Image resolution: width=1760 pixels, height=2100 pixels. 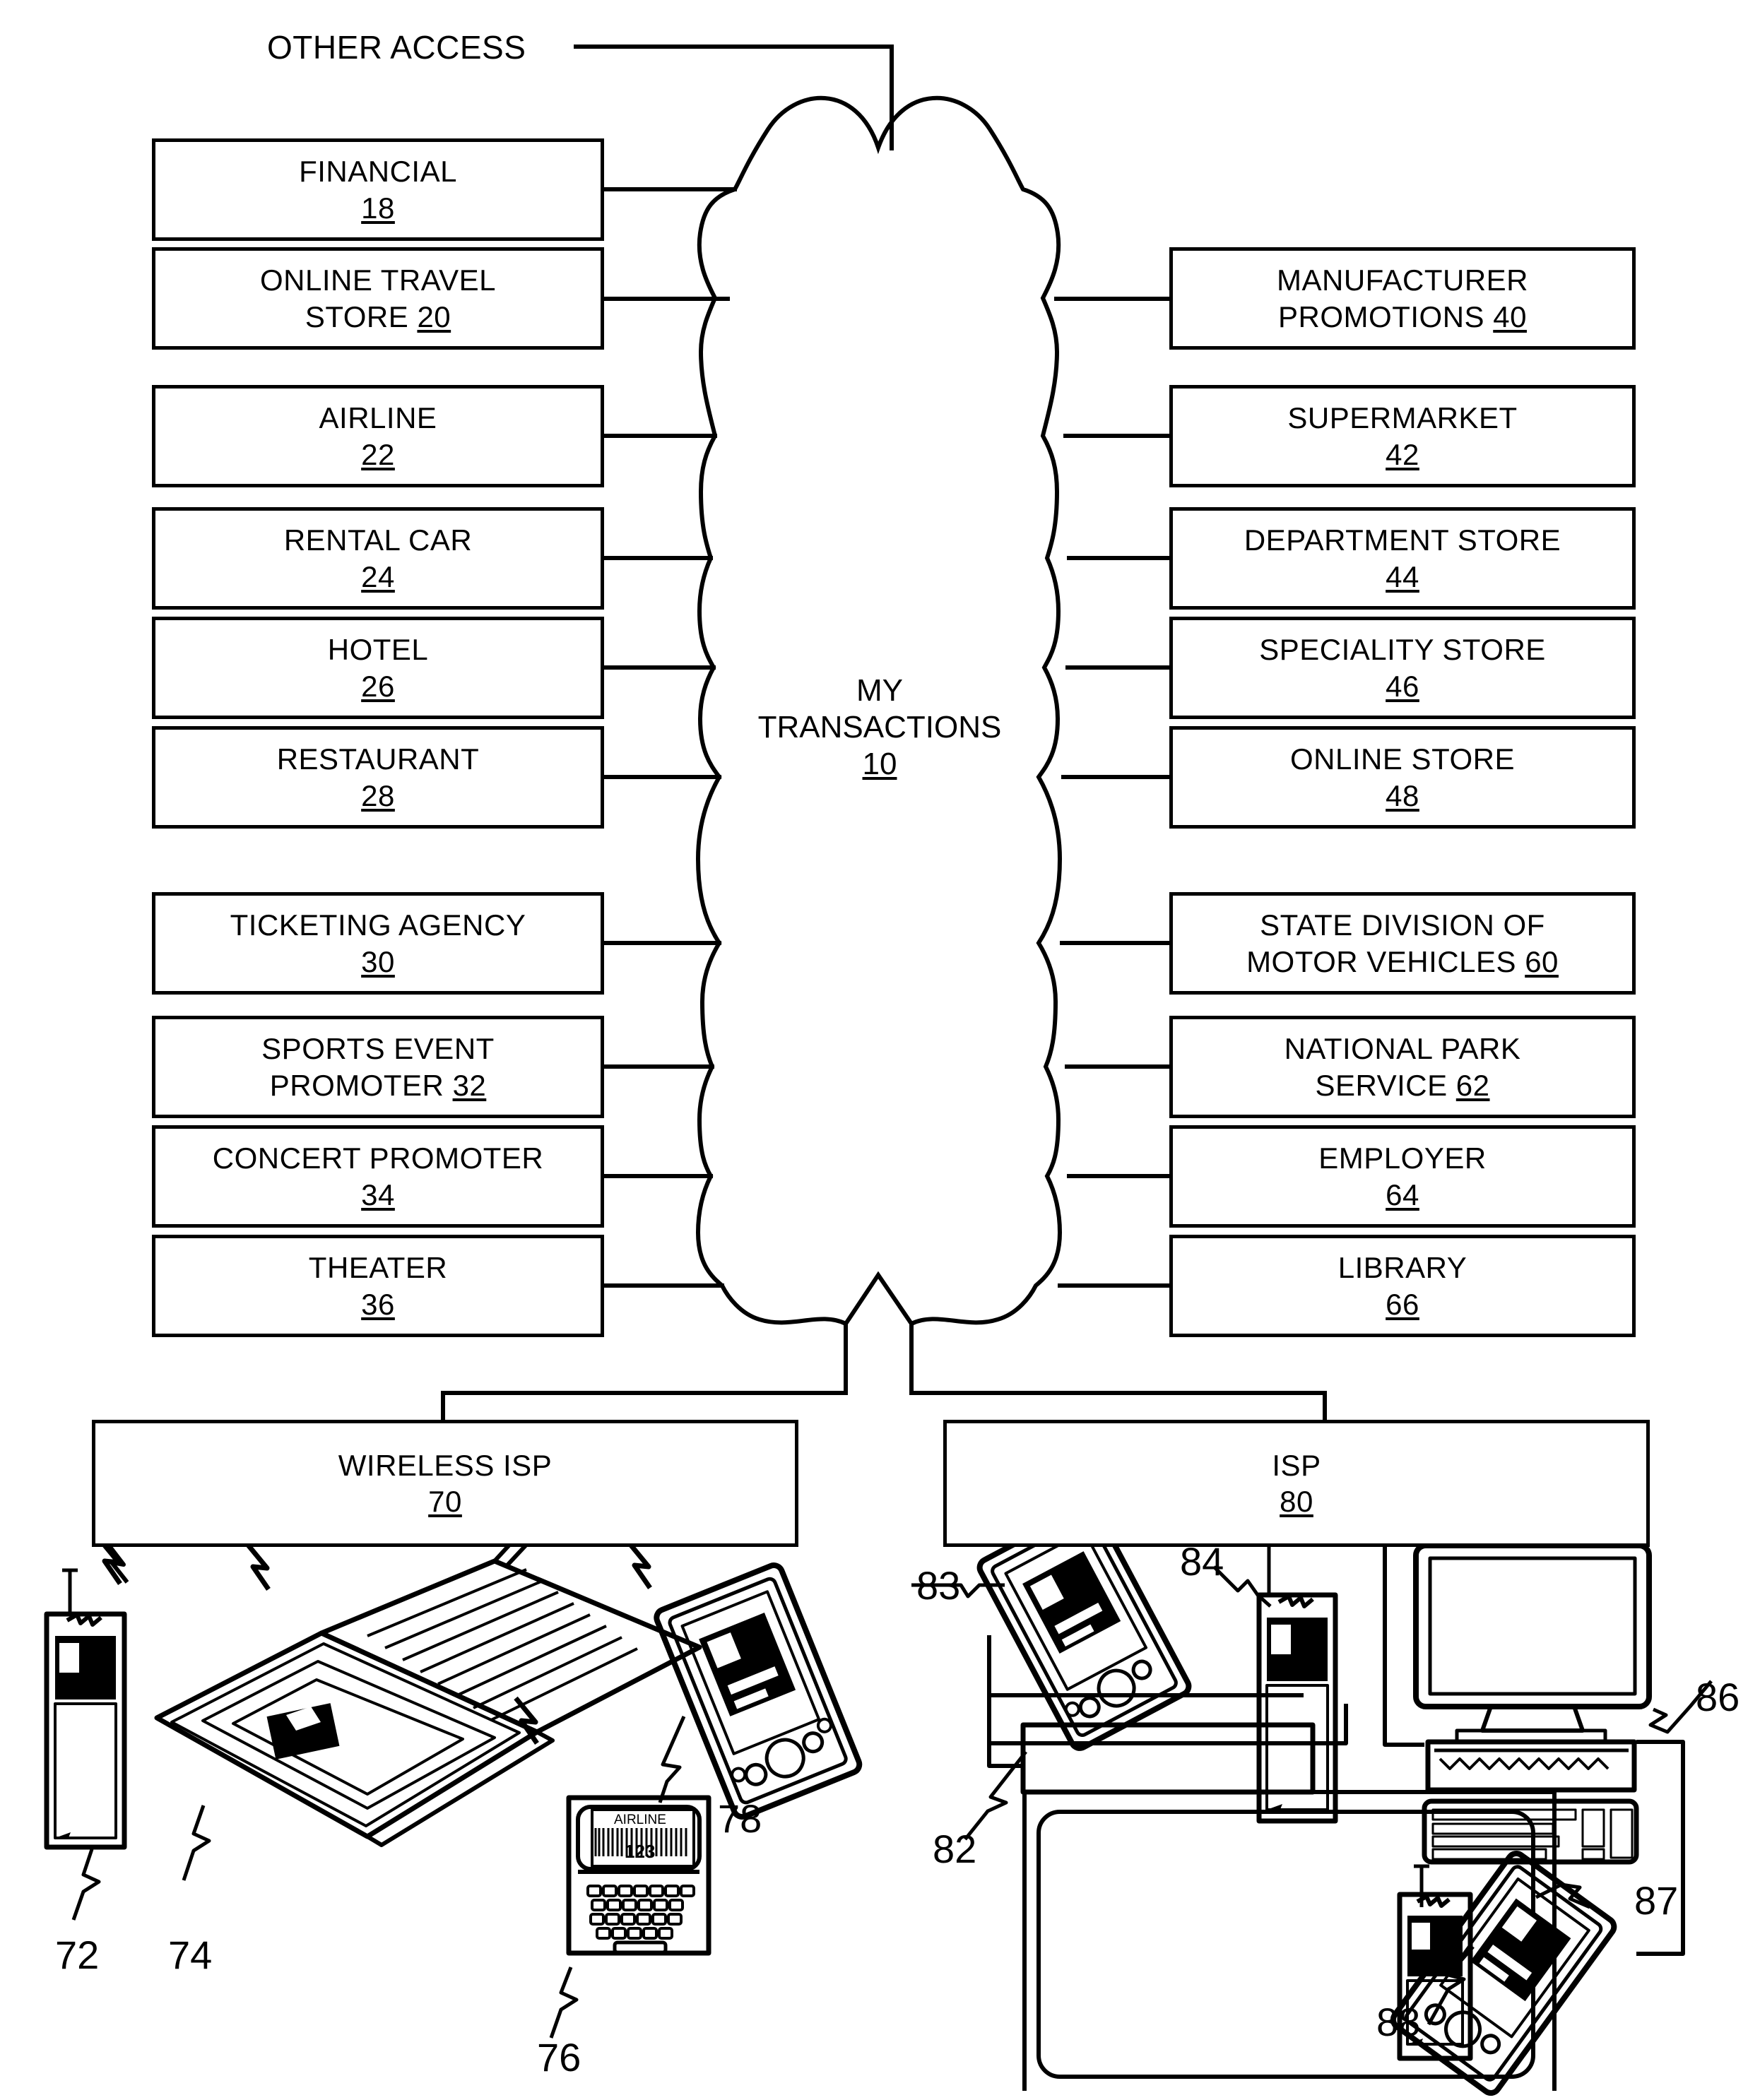 What do you see at coordinates (378, 280) in the screenshot?
I see `node-label: ONLINE TRAVEL` at bounding box center [378, 280].